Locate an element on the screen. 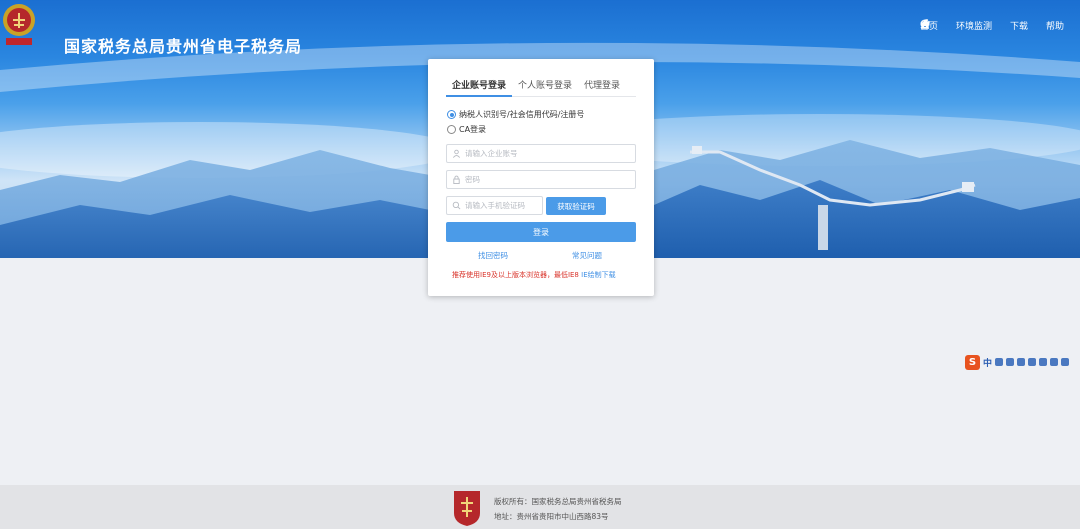 The height and width of the screenshot is (529, 1080). account-field is located at coordinates (541, 153).